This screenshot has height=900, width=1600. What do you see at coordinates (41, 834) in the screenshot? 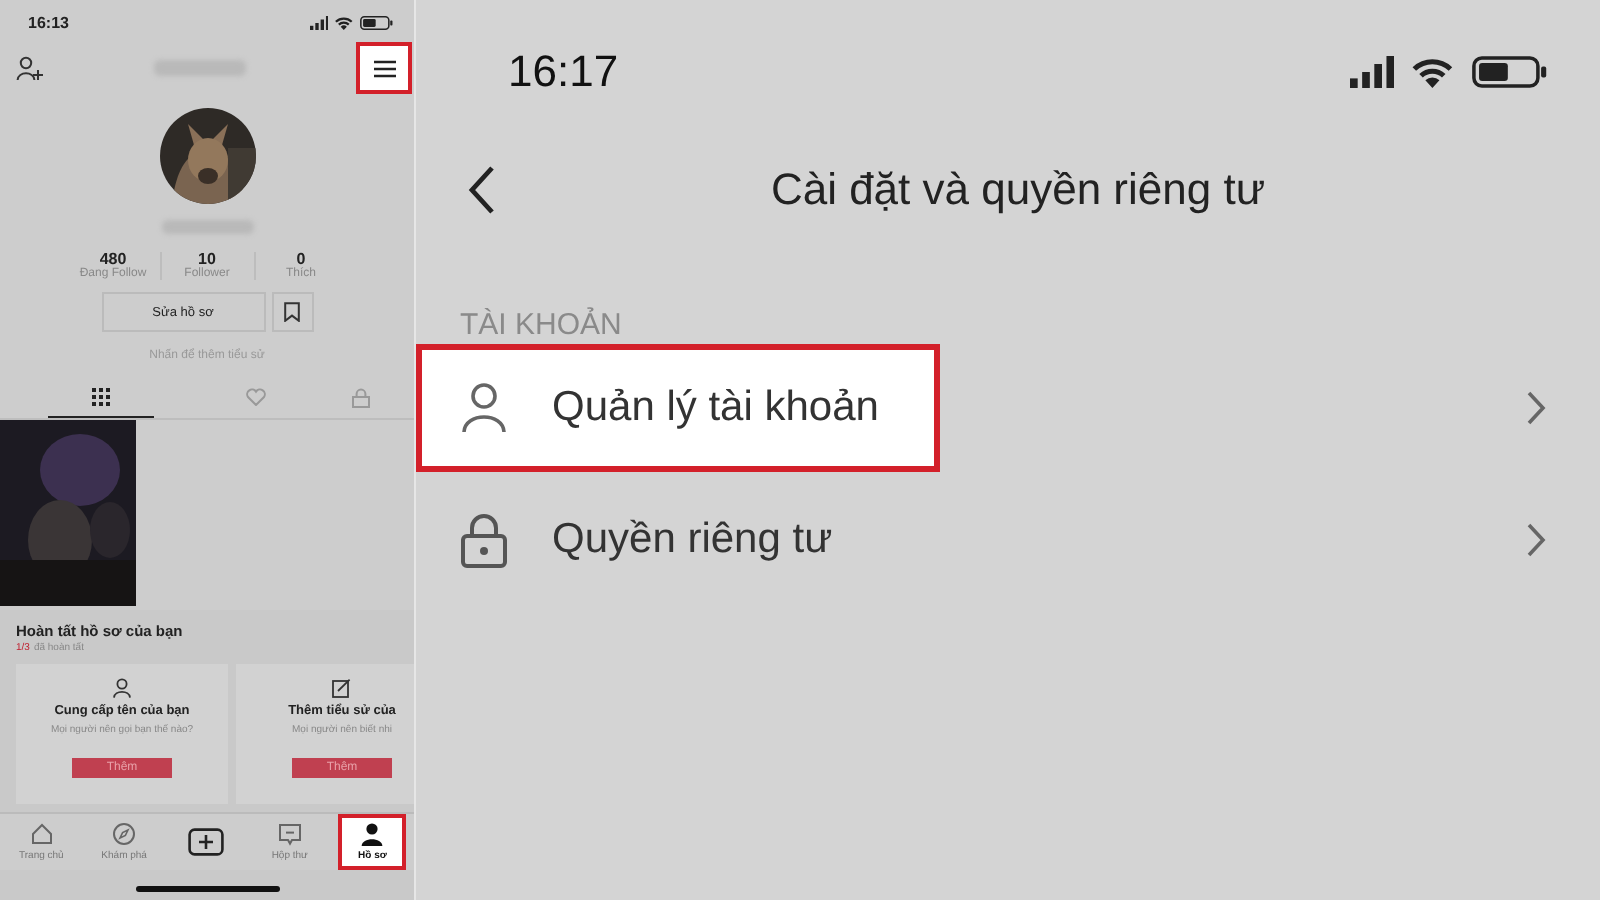
I see `home-icon` at bounding box center [41, 834].